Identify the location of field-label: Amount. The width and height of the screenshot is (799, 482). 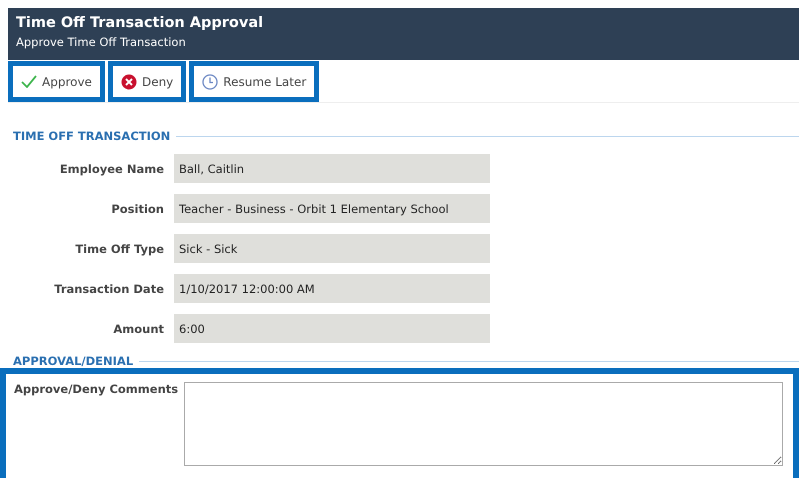
(138, 329).